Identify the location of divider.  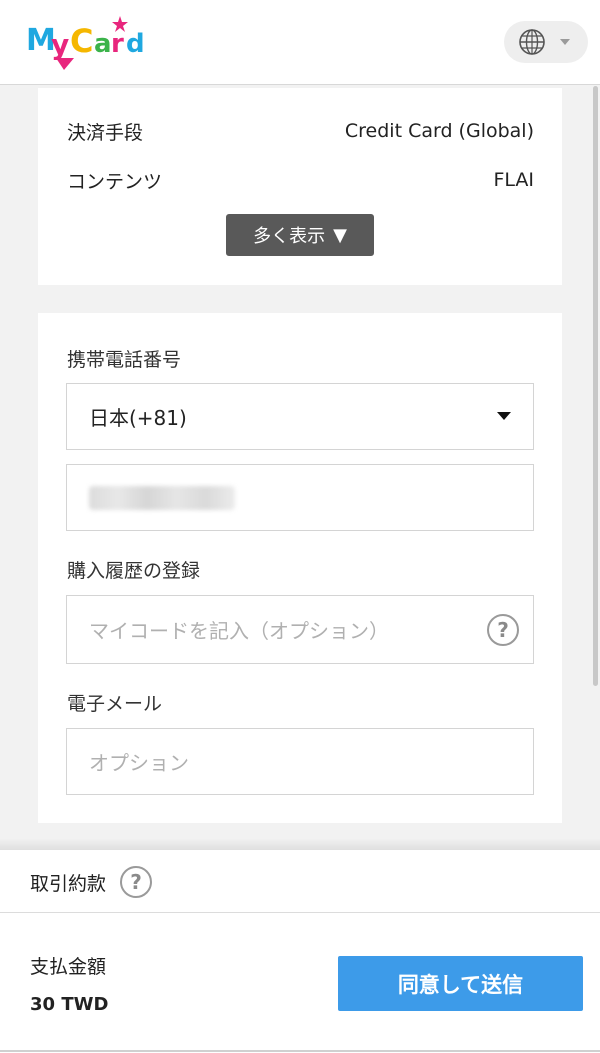
(300, 912).